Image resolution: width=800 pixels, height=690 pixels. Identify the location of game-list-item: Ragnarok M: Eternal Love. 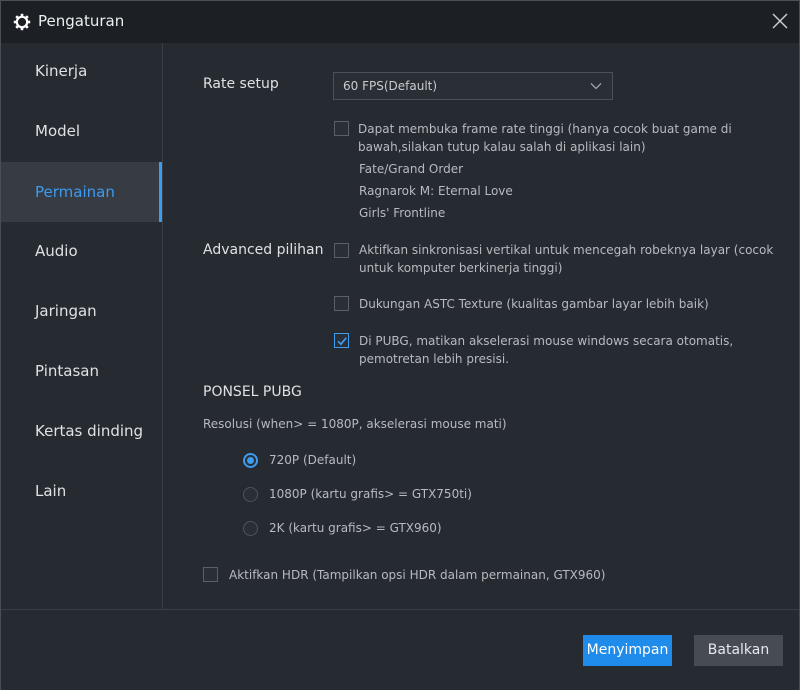
(436, 191).